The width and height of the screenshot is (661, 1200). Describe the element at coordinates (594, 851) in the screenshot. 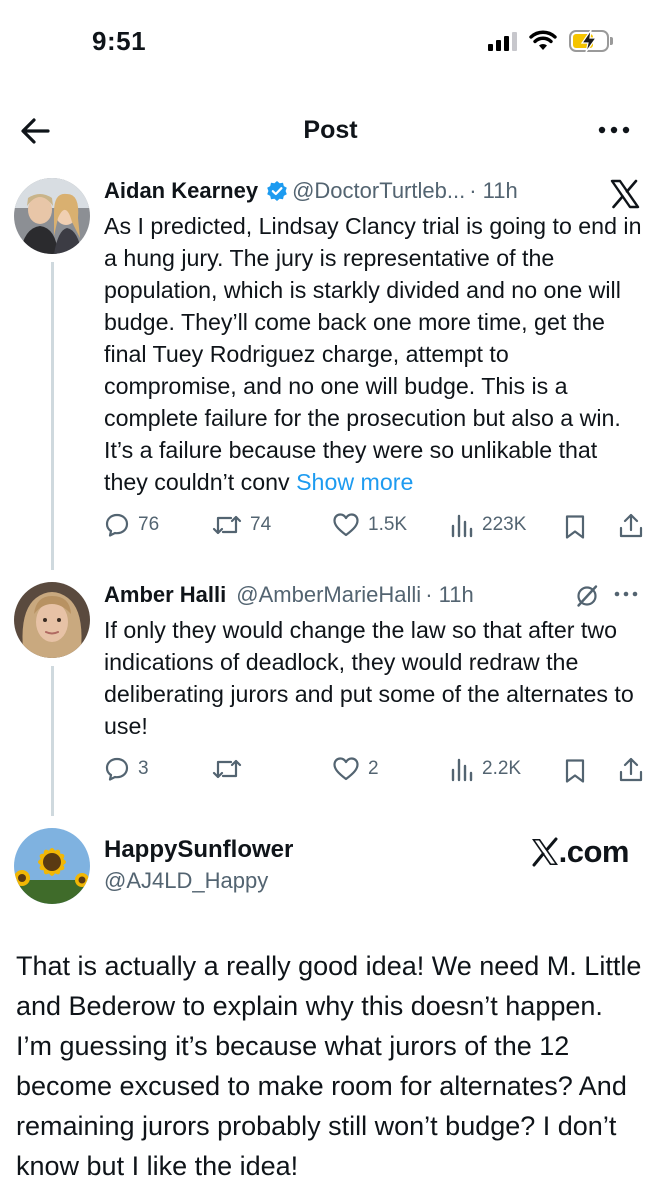

I see `x-com-label: .com` at that location.